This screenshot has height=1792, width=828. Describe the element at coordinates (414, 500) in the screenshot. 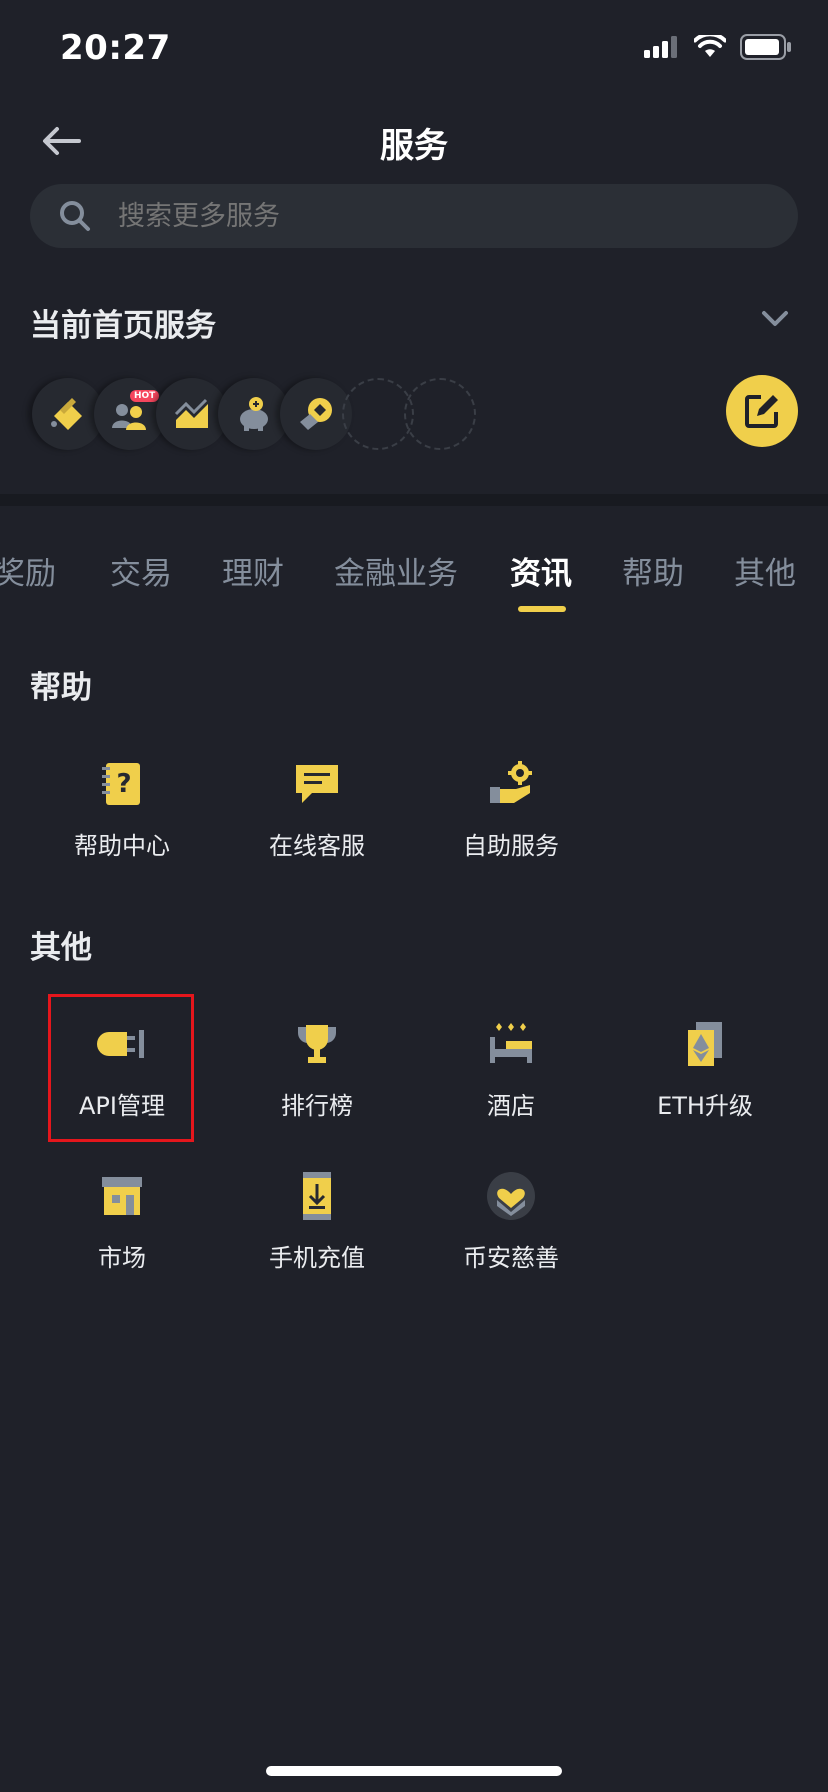

I see `section-divider` at that location.